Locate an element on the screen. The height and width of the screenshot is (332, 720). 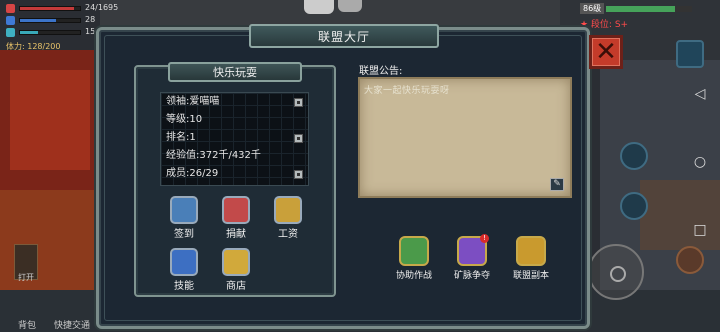
mp-bar is located at coordinates (50, 20).